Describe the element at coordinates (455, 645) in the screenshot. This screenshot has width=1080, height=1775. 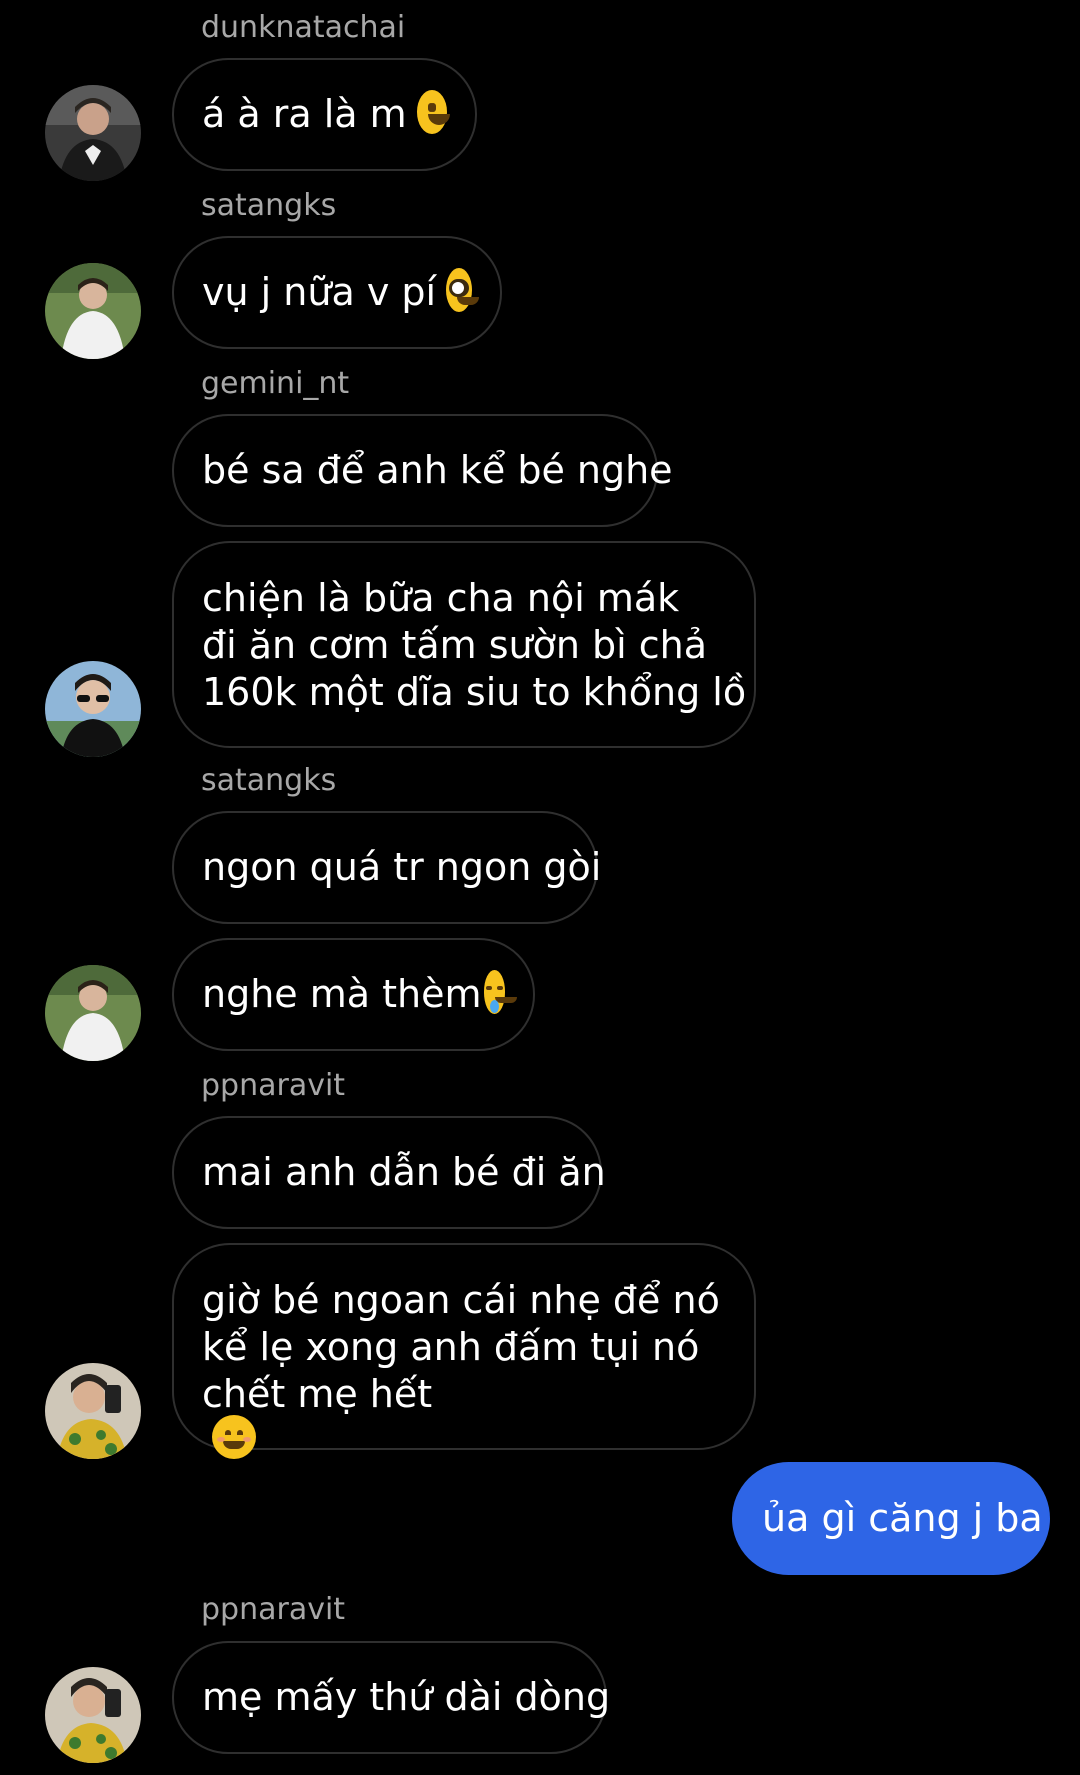
I see `message-line: đi ăn cơm tấm sườn bì chả` at that location.